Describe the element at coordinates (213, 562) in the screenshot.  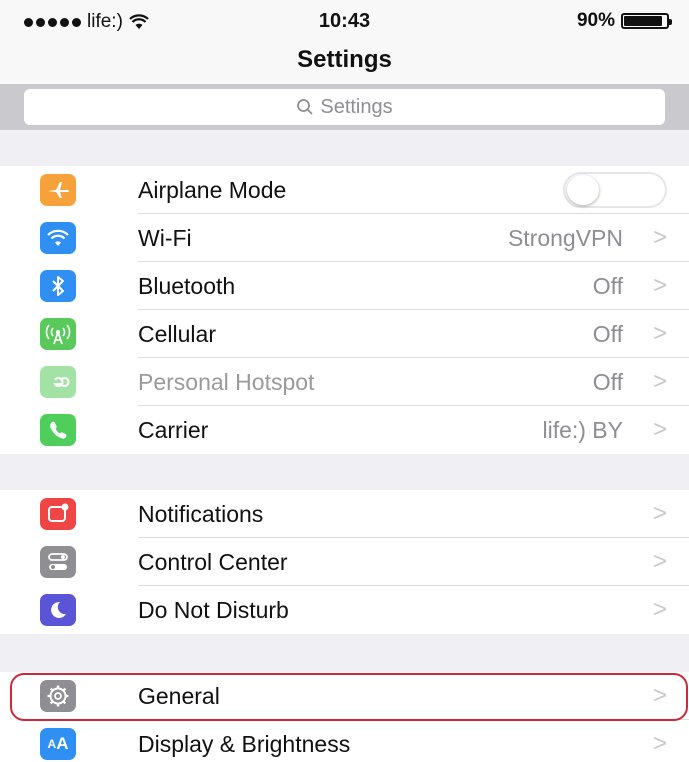
I see `row-label: Control Center` at that location.